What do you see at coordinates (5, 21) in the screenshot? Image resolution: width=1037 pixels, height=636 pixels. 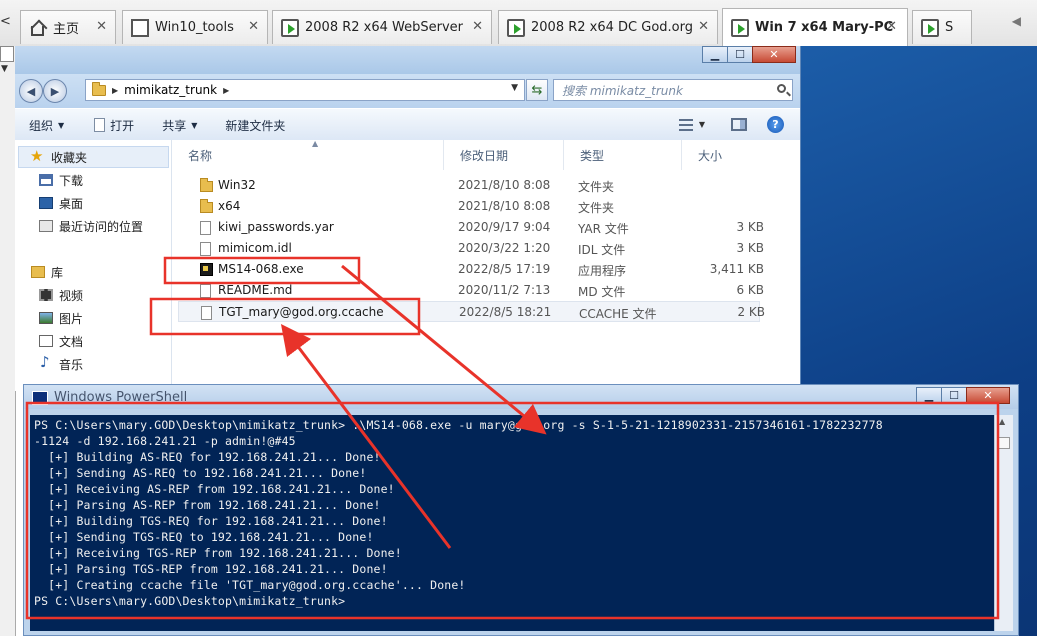 I see `tab-bar-back-icon: <` at bounding box center [5, 21].